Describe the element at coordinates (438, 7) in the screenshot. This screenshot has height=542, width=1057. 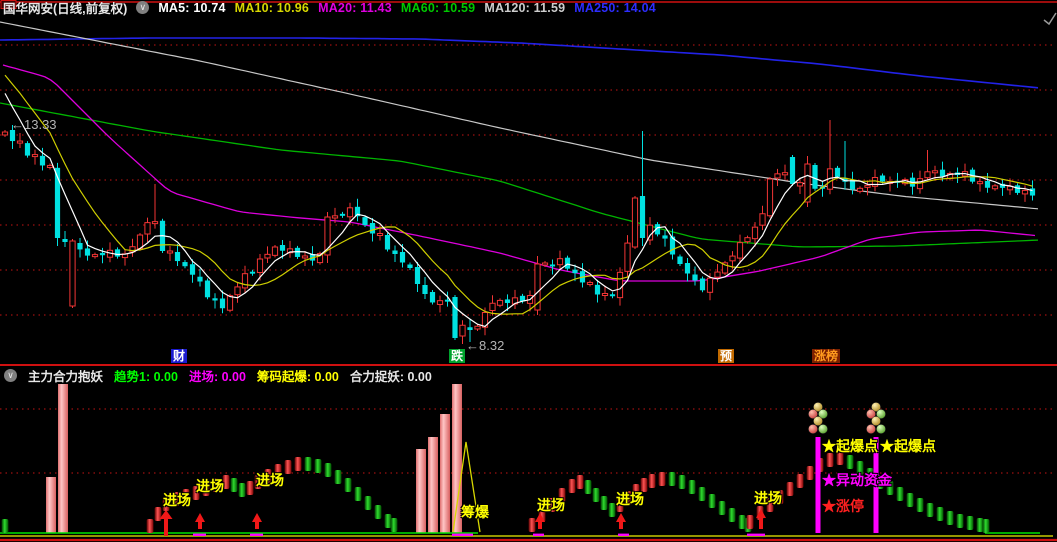
I see `ma-legend-item: MA60: 10.59` at that location.